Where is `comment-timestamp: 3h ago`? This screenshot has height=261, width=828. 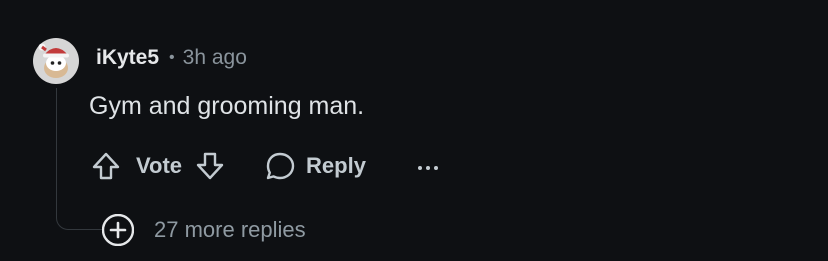 comment-timestamp: 3h ago is located at coordinates (215, 58).